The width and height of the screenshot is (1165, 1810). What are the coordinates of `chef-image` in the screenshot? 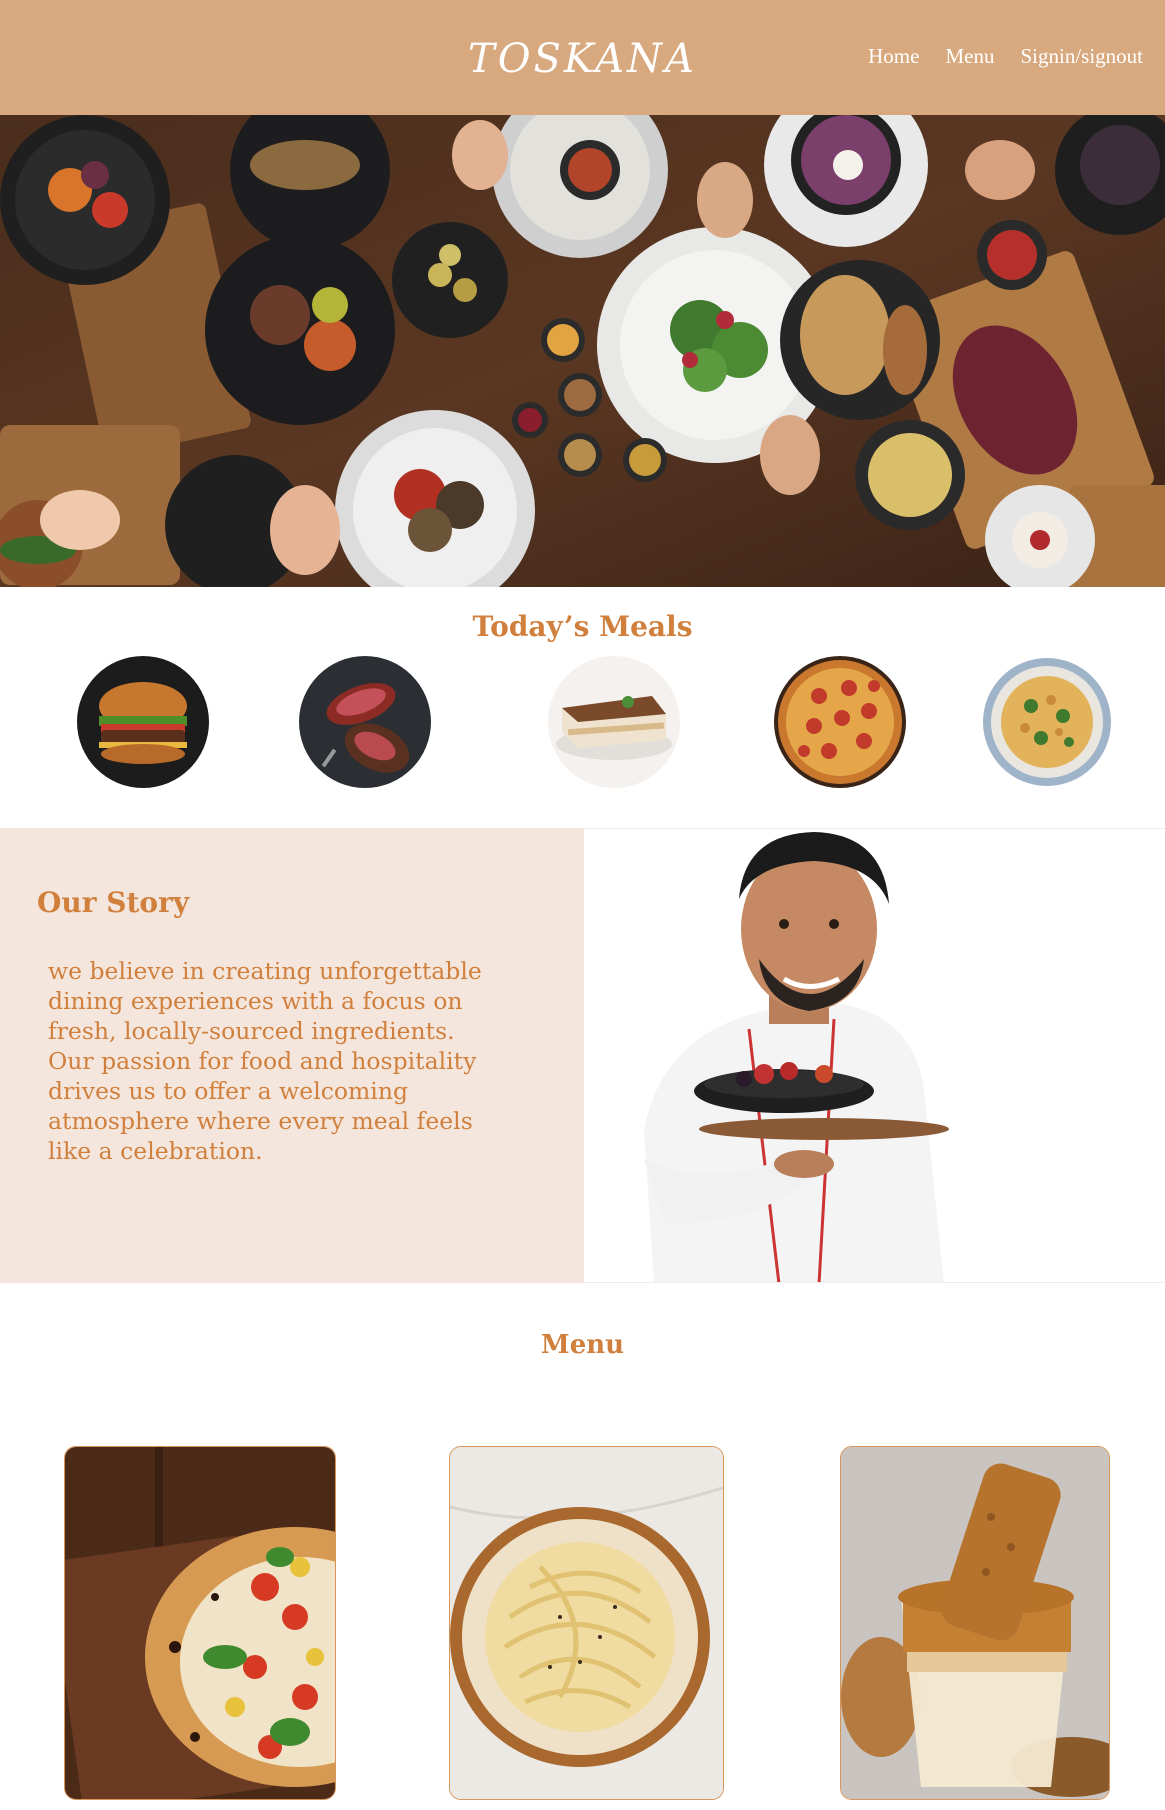 It's located at (874, 1055).